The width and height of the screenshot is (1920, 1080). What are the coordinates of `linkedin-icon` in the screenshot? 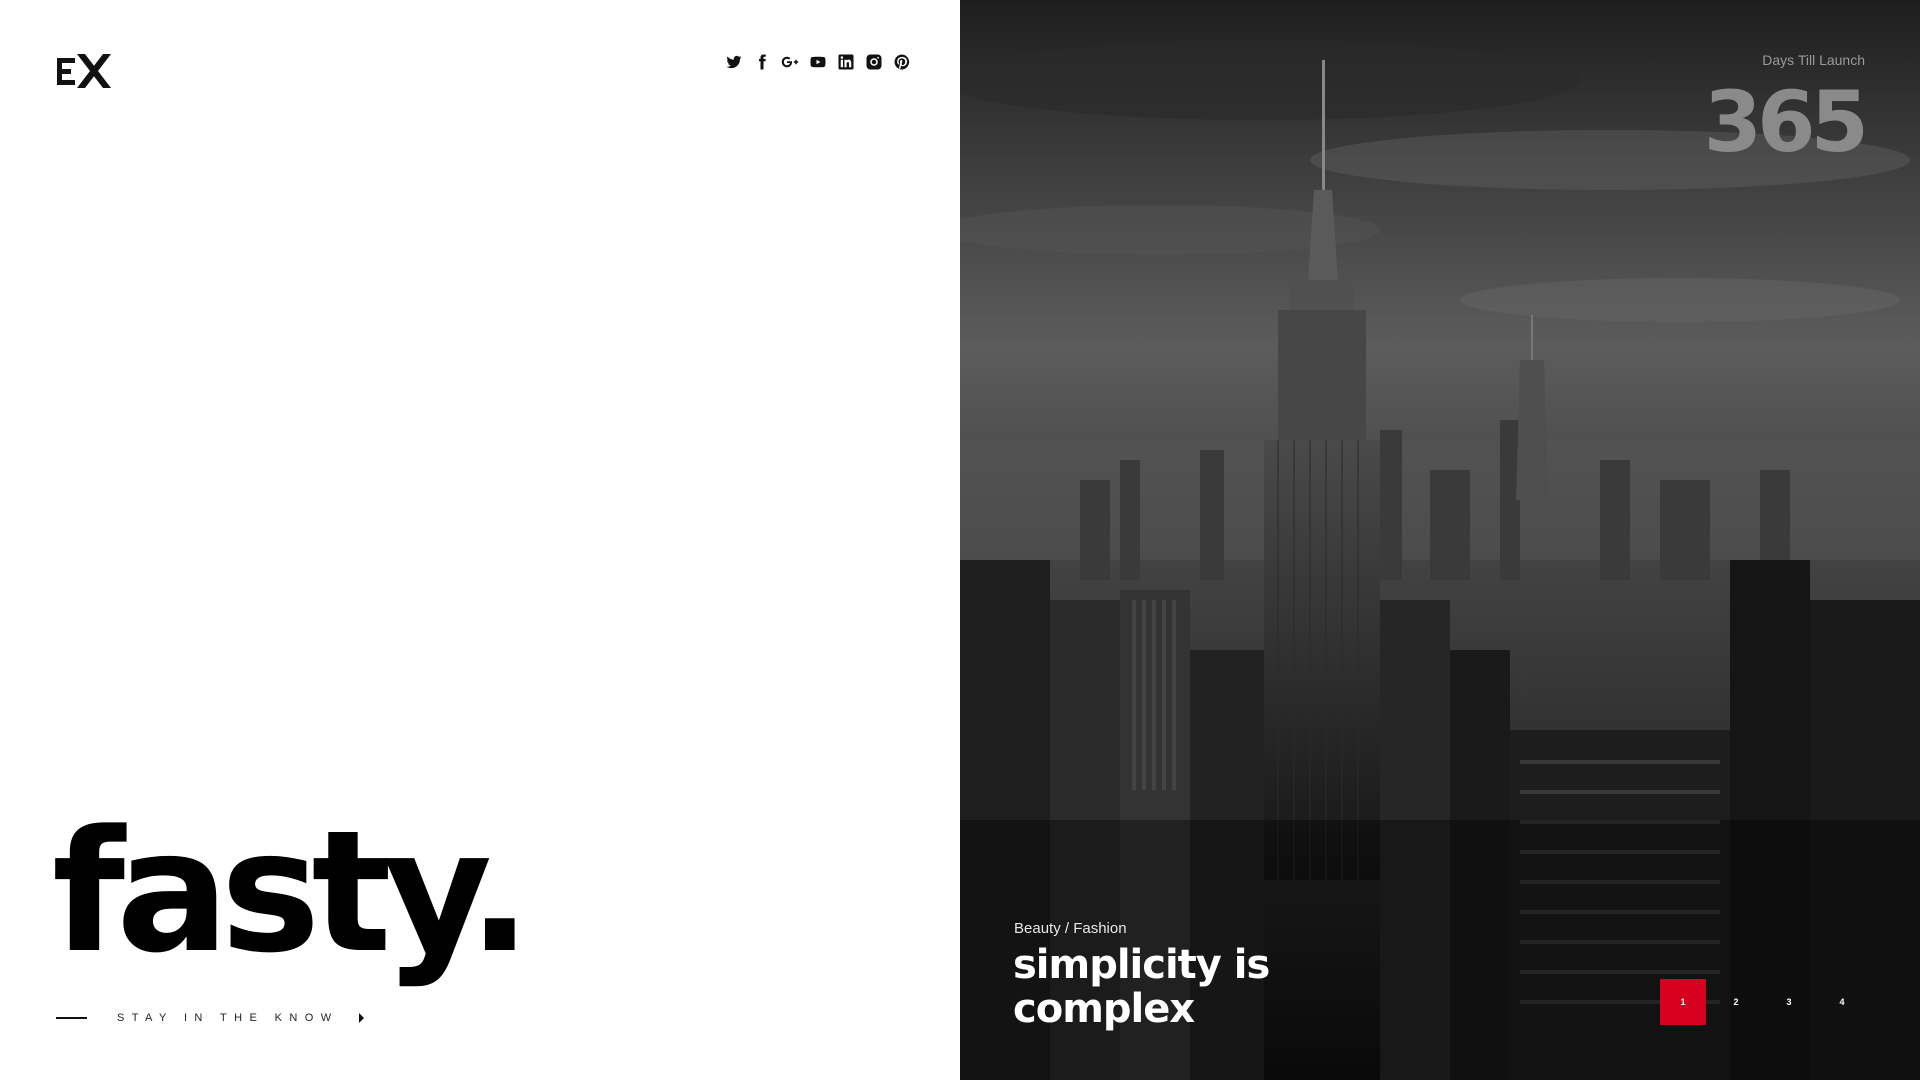 It's located at (846, 62).